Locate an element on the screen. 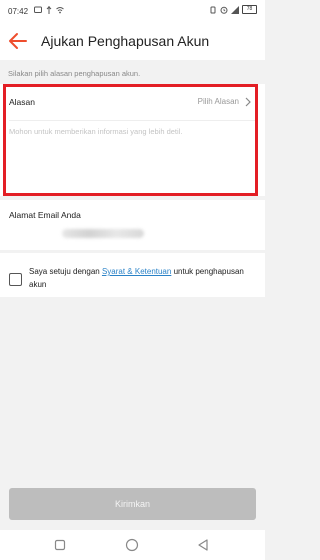 This screenshot has height=560, width=320. status-right-icons: 78 is located at coordinates (233, 9).